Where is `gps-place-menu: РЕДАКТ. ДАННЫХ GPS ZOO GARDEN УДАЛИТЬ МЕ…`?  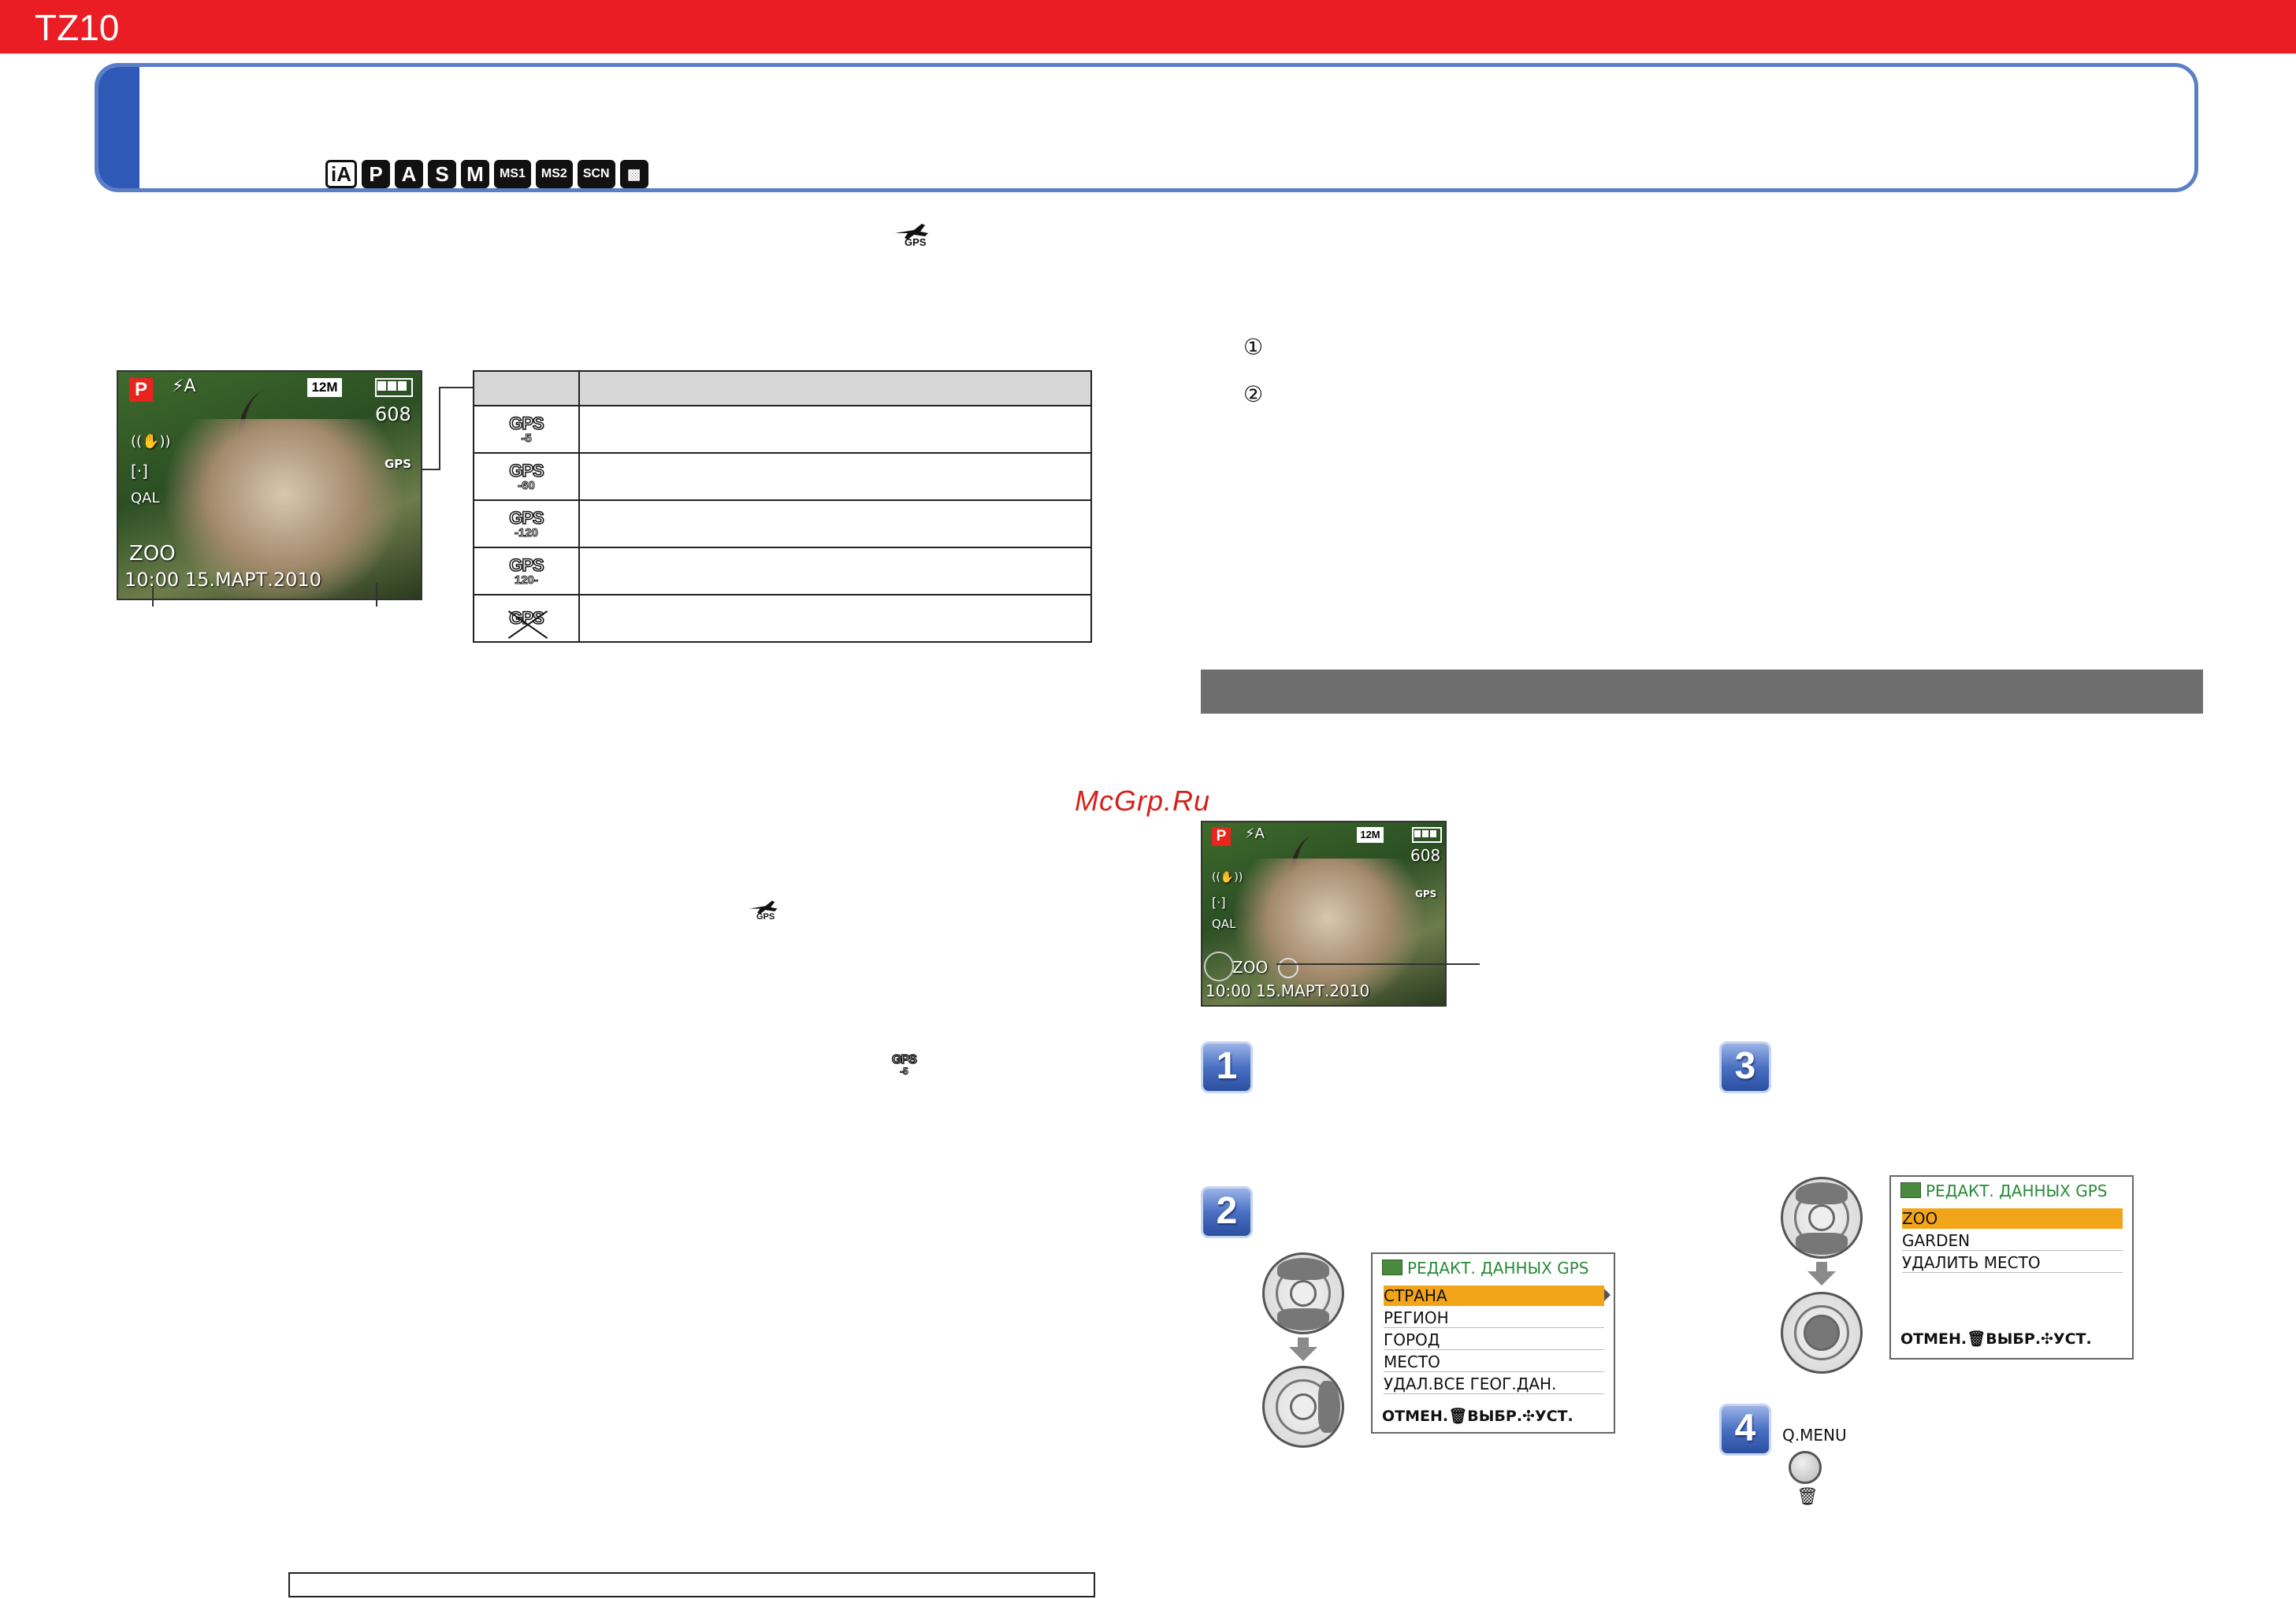
gps-place-menu: РЕДАКТ. ДАННЫХ GPS ZOO GARDEN УДАЛИТЬ МЕ… is located at coordinates (2011, 1267).